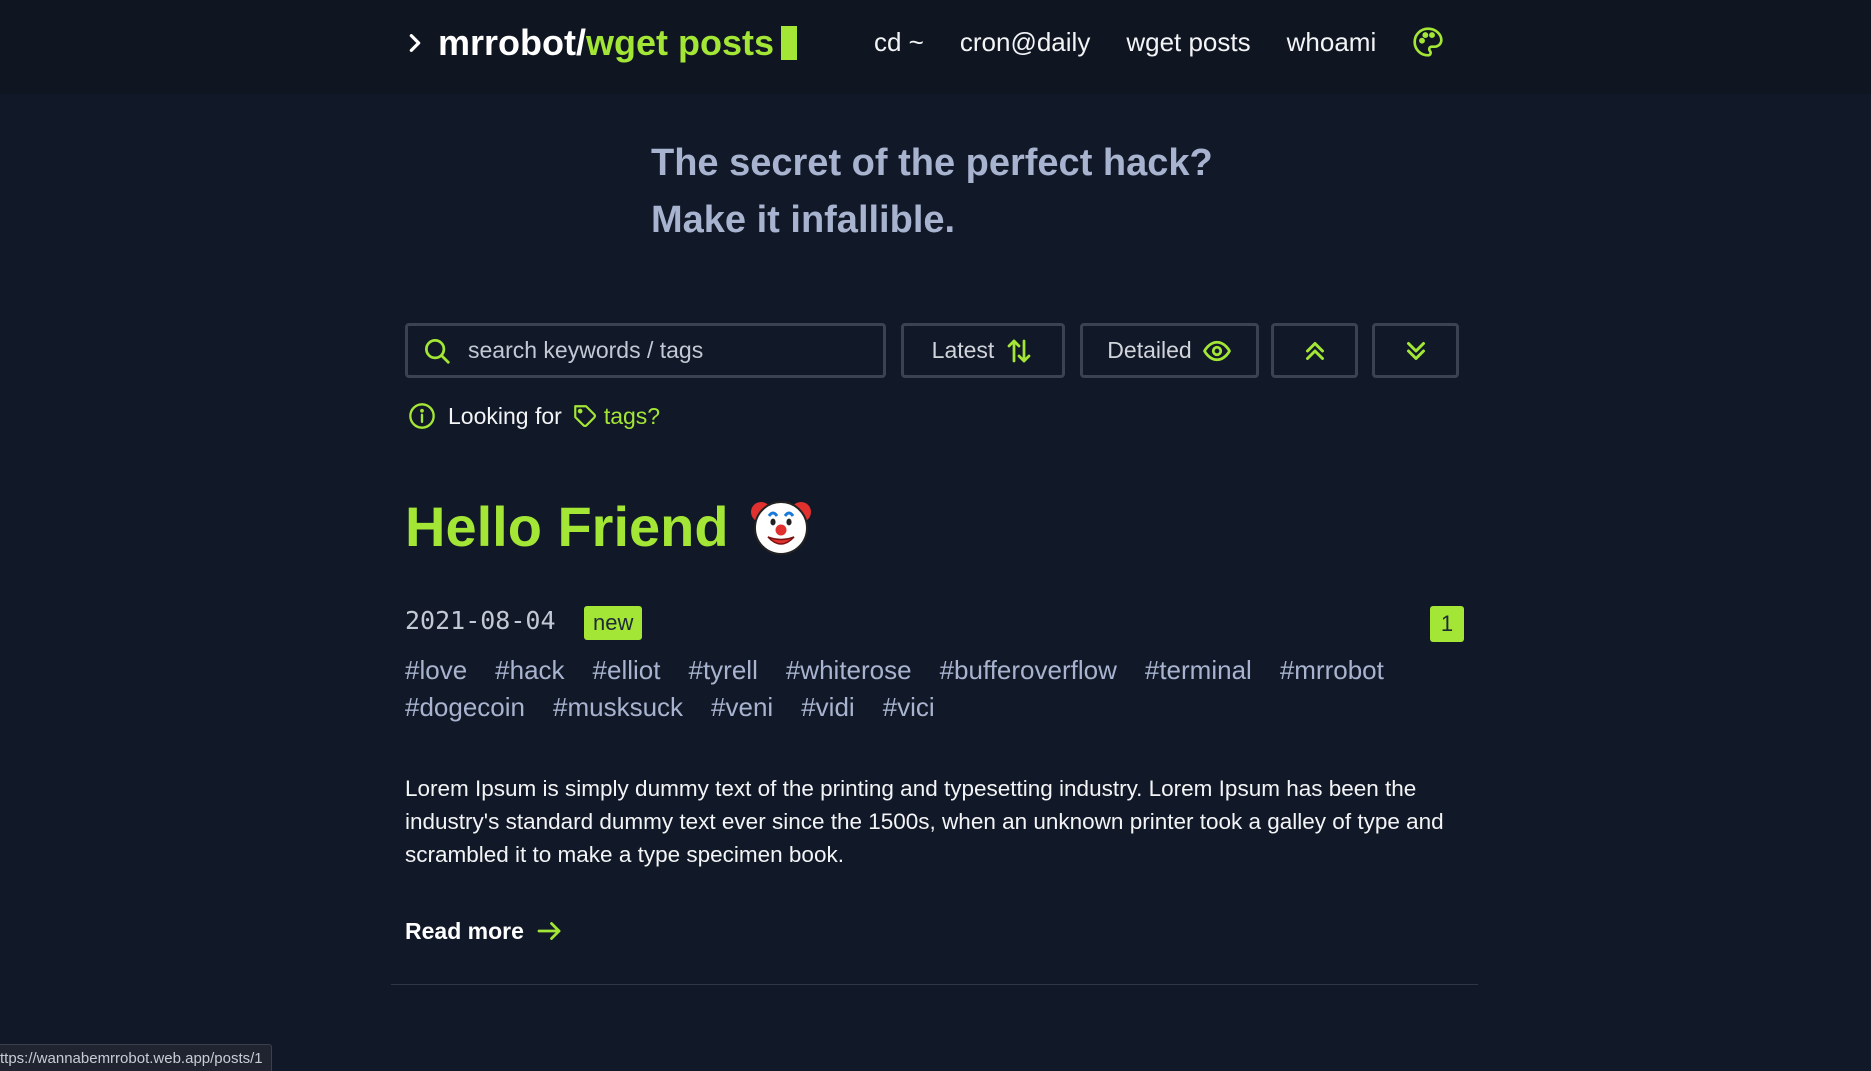  I want to click on main-nav: cd ~ cron@daily wget posts whoami, so click(1159, 42).